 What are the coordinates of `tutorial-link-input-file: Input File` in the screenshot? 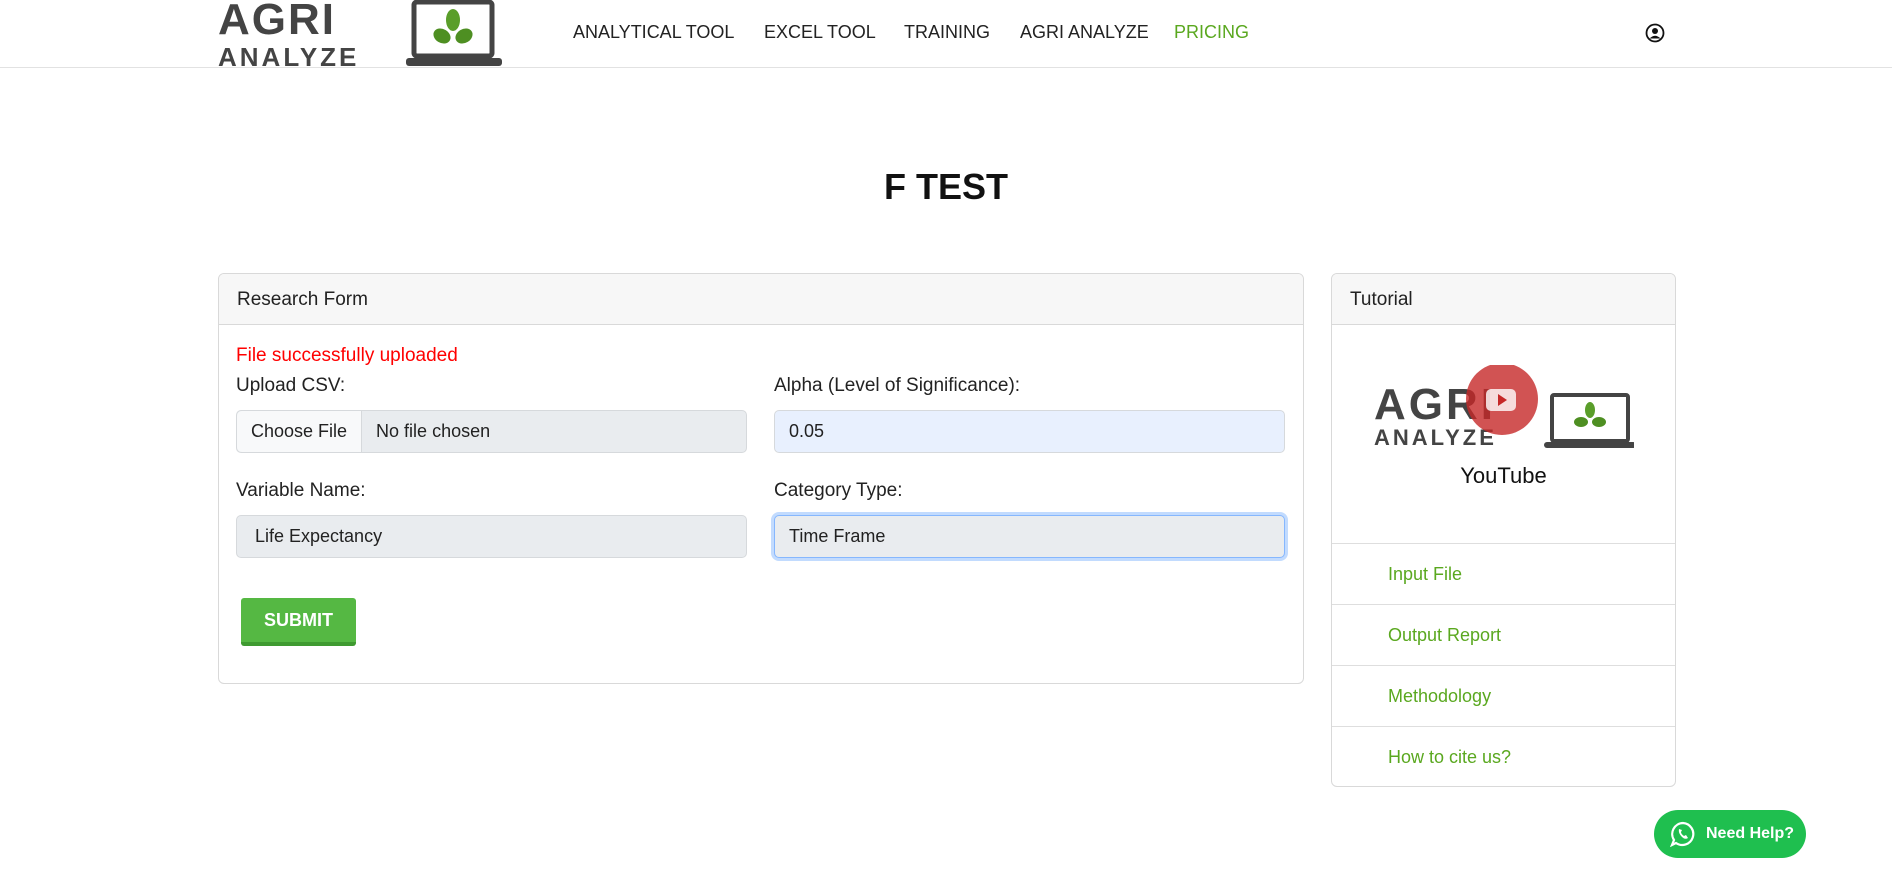 It's located at (1503, 573).